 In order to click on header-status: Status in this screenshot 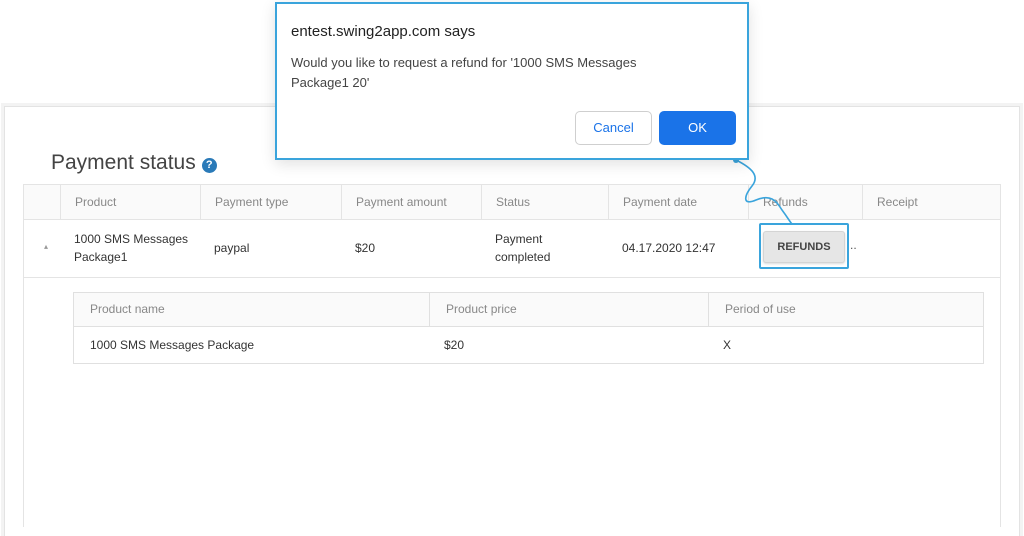, I will do `click(544, 202)`.